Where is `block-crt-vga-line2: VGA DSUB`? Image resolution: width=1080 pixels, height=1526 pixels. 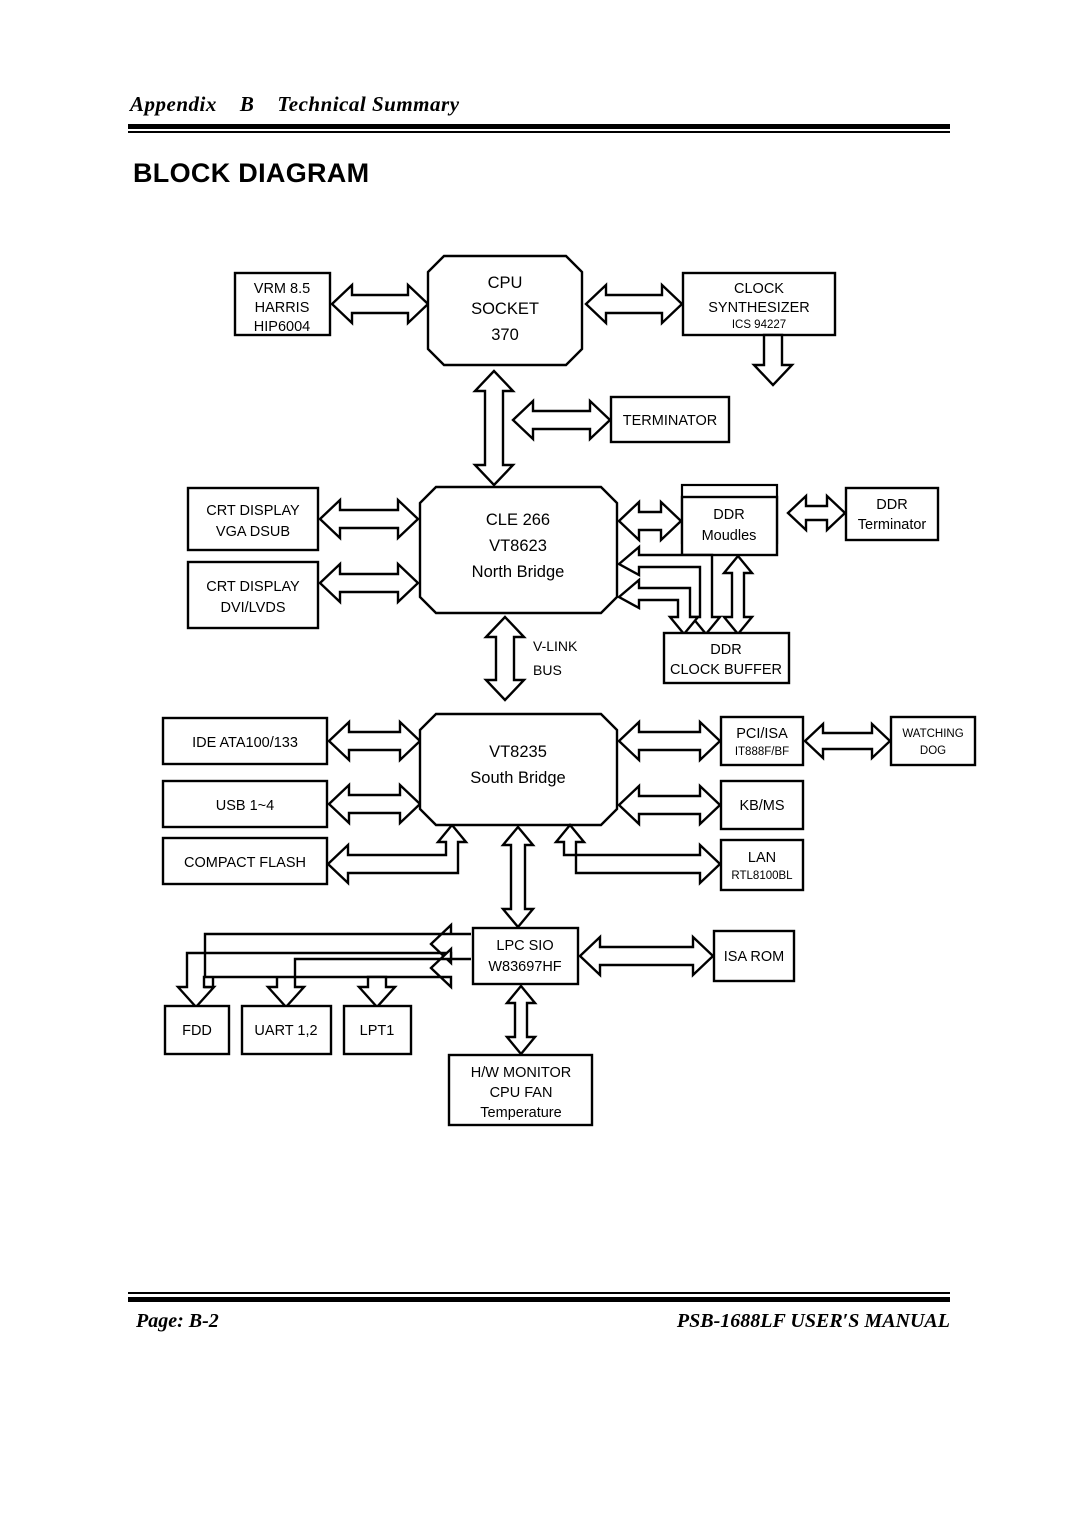
block-crt-vga-line2: VGA DSUB is located at coordinates (253, 532).